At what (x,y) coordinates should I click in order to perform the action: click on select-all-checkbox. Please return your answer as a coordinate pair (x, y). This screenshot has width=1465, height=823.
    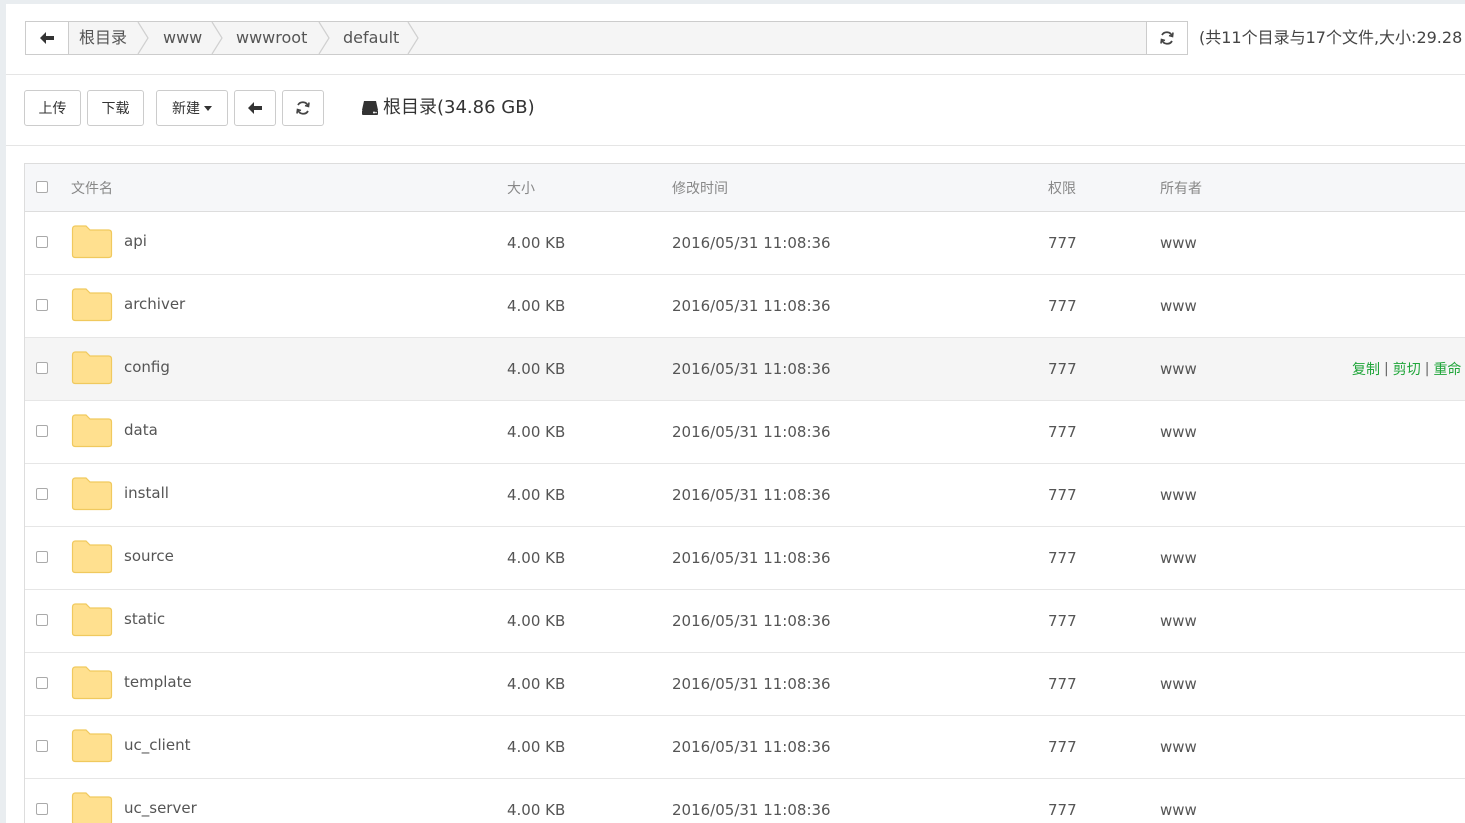
    Looking at the image, I should click on (42, 187).